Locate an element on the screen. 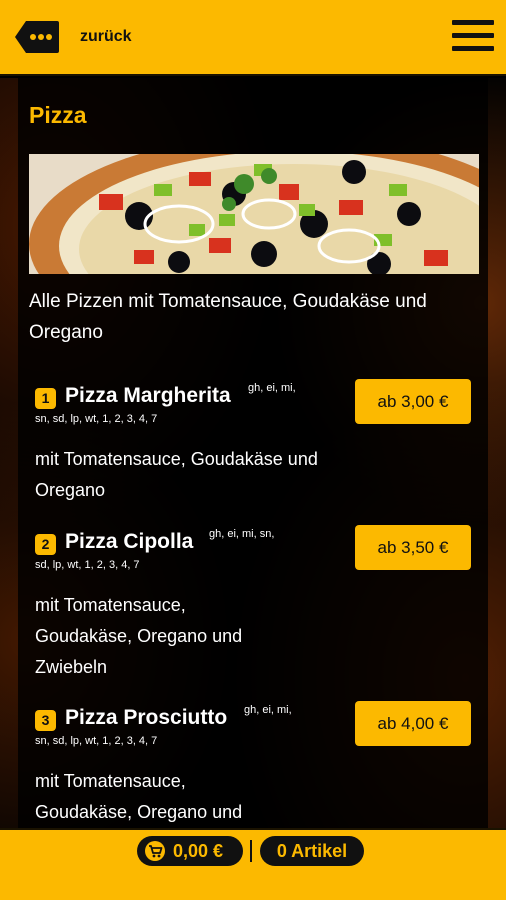 This screenshot has height=900, width=506. section-title: Pizza is located at coordinates (58, 115).